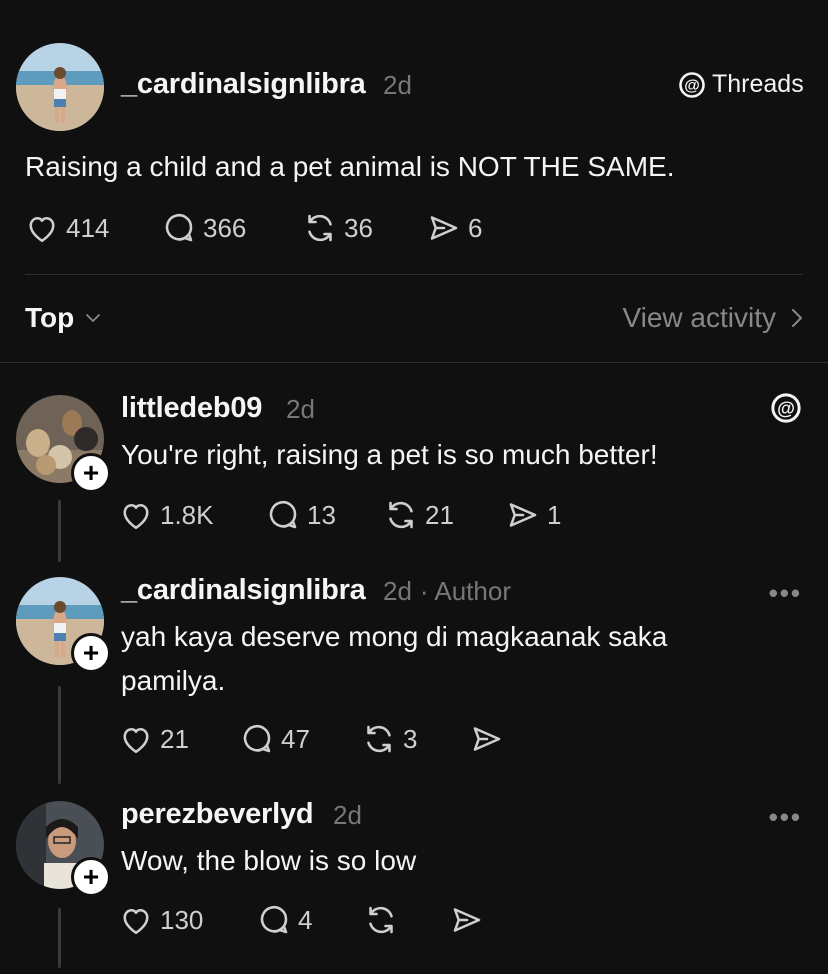 This screenshot has height=974, width=828. I want to click on author-tag: · Author, so click(465, 591).